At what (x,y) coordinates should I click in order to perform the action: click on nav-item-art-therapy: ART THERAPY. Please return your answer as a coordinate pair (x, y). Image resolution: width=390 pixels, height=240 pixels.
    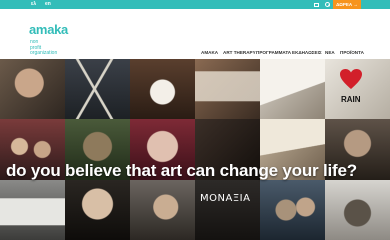
    Looking at the image, I should click on (239, 53).